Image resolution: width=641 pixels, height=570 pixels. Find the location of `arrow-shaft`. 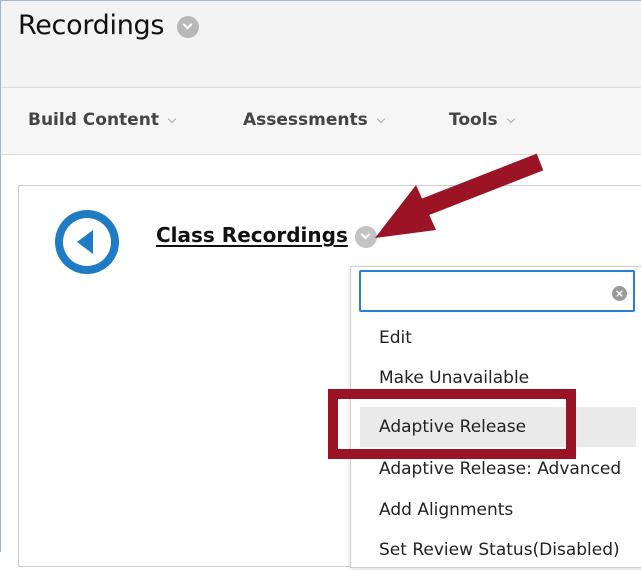

arrow-shaft is located at coordinates (482, 184).